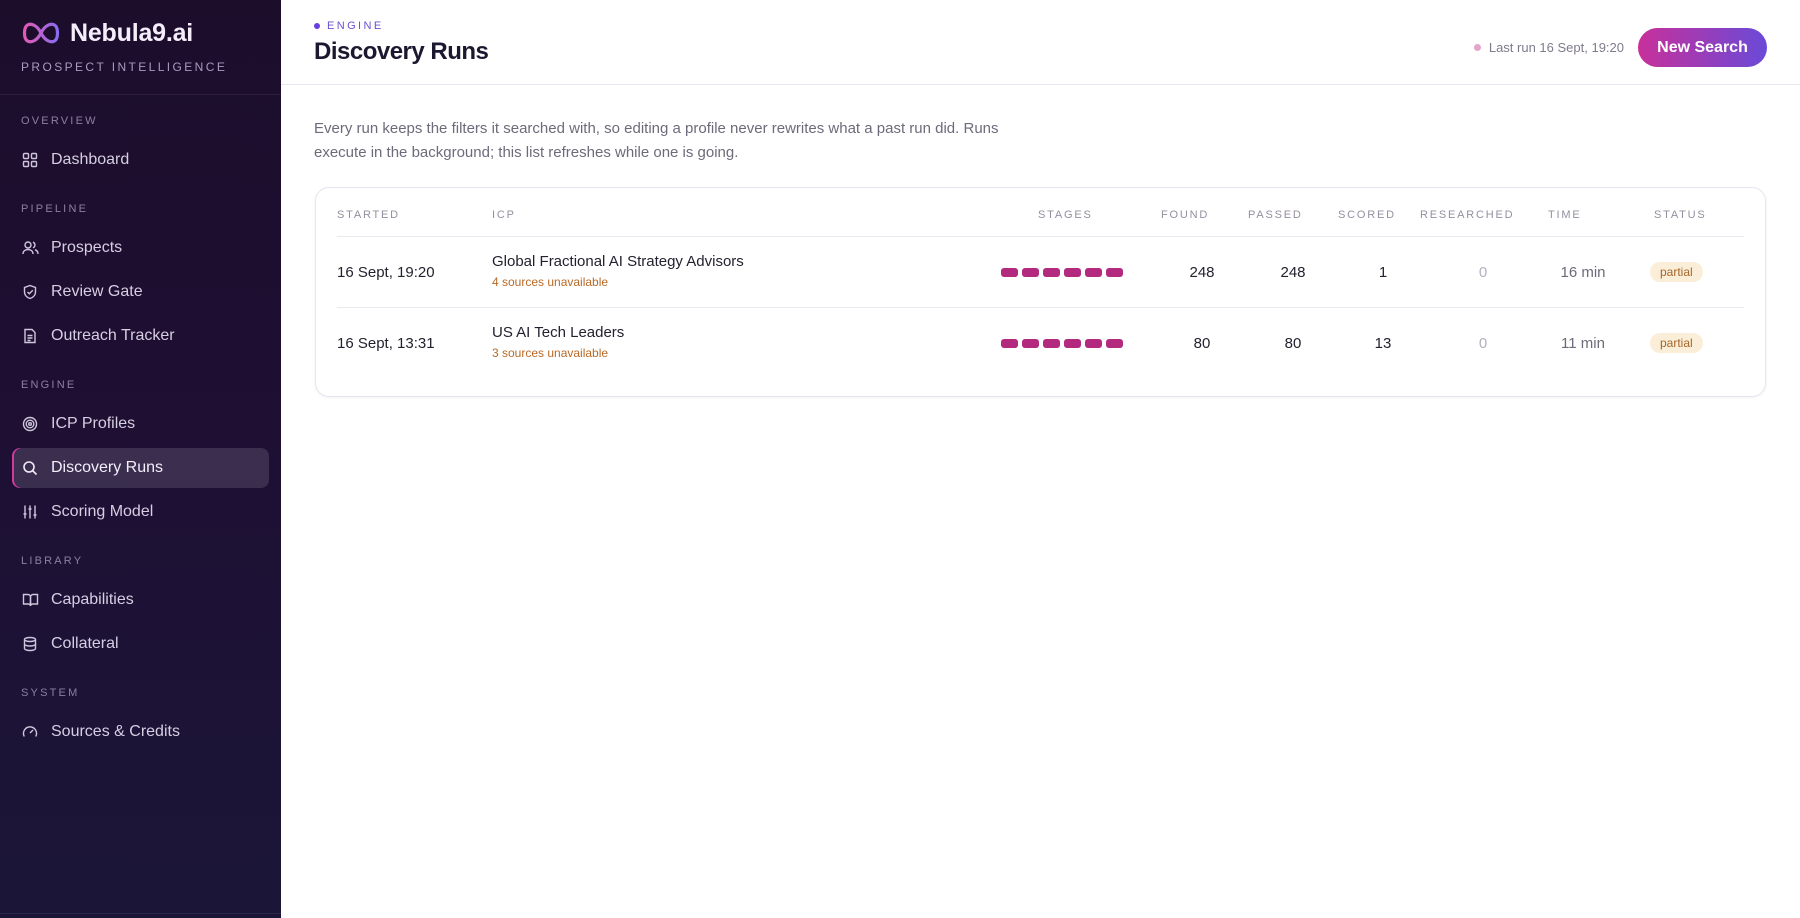 The width and height of the screenshot is (1800, 918). I want to click on gauge-icon, so click(30, 732).